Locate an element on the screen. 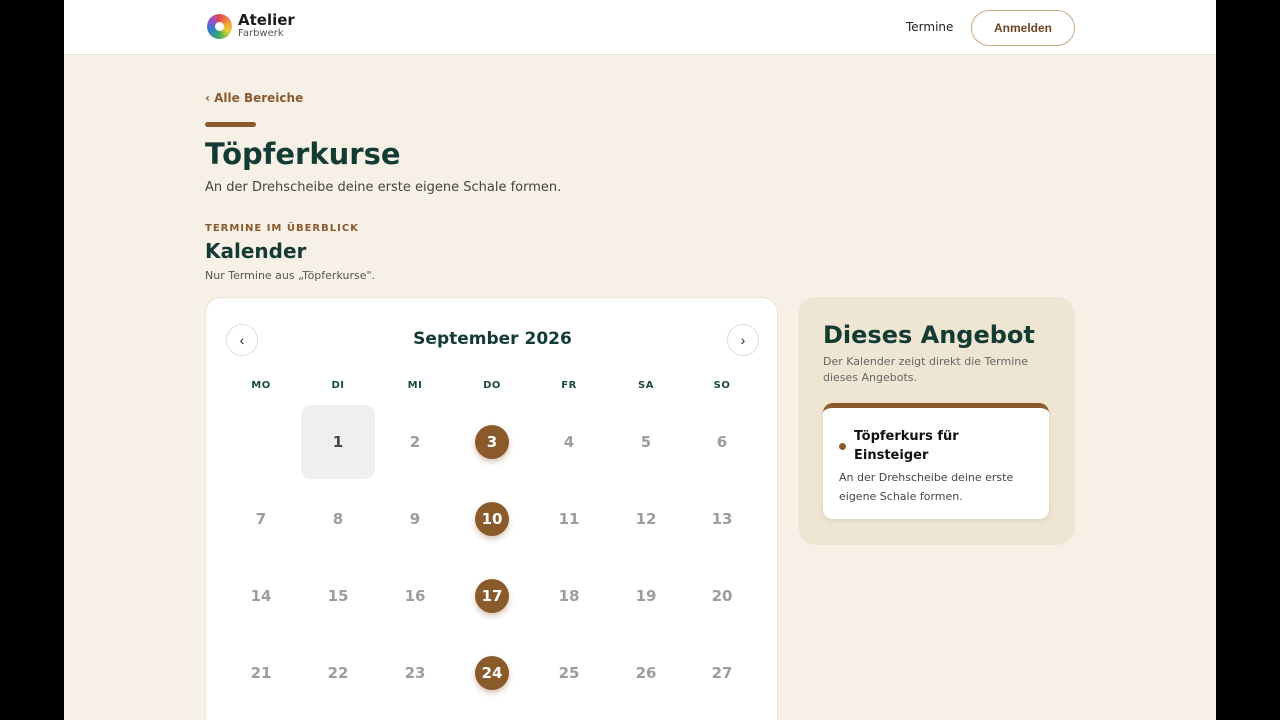  brand-logo: Atelier Farbwerk is located at coordinates (251, 26).